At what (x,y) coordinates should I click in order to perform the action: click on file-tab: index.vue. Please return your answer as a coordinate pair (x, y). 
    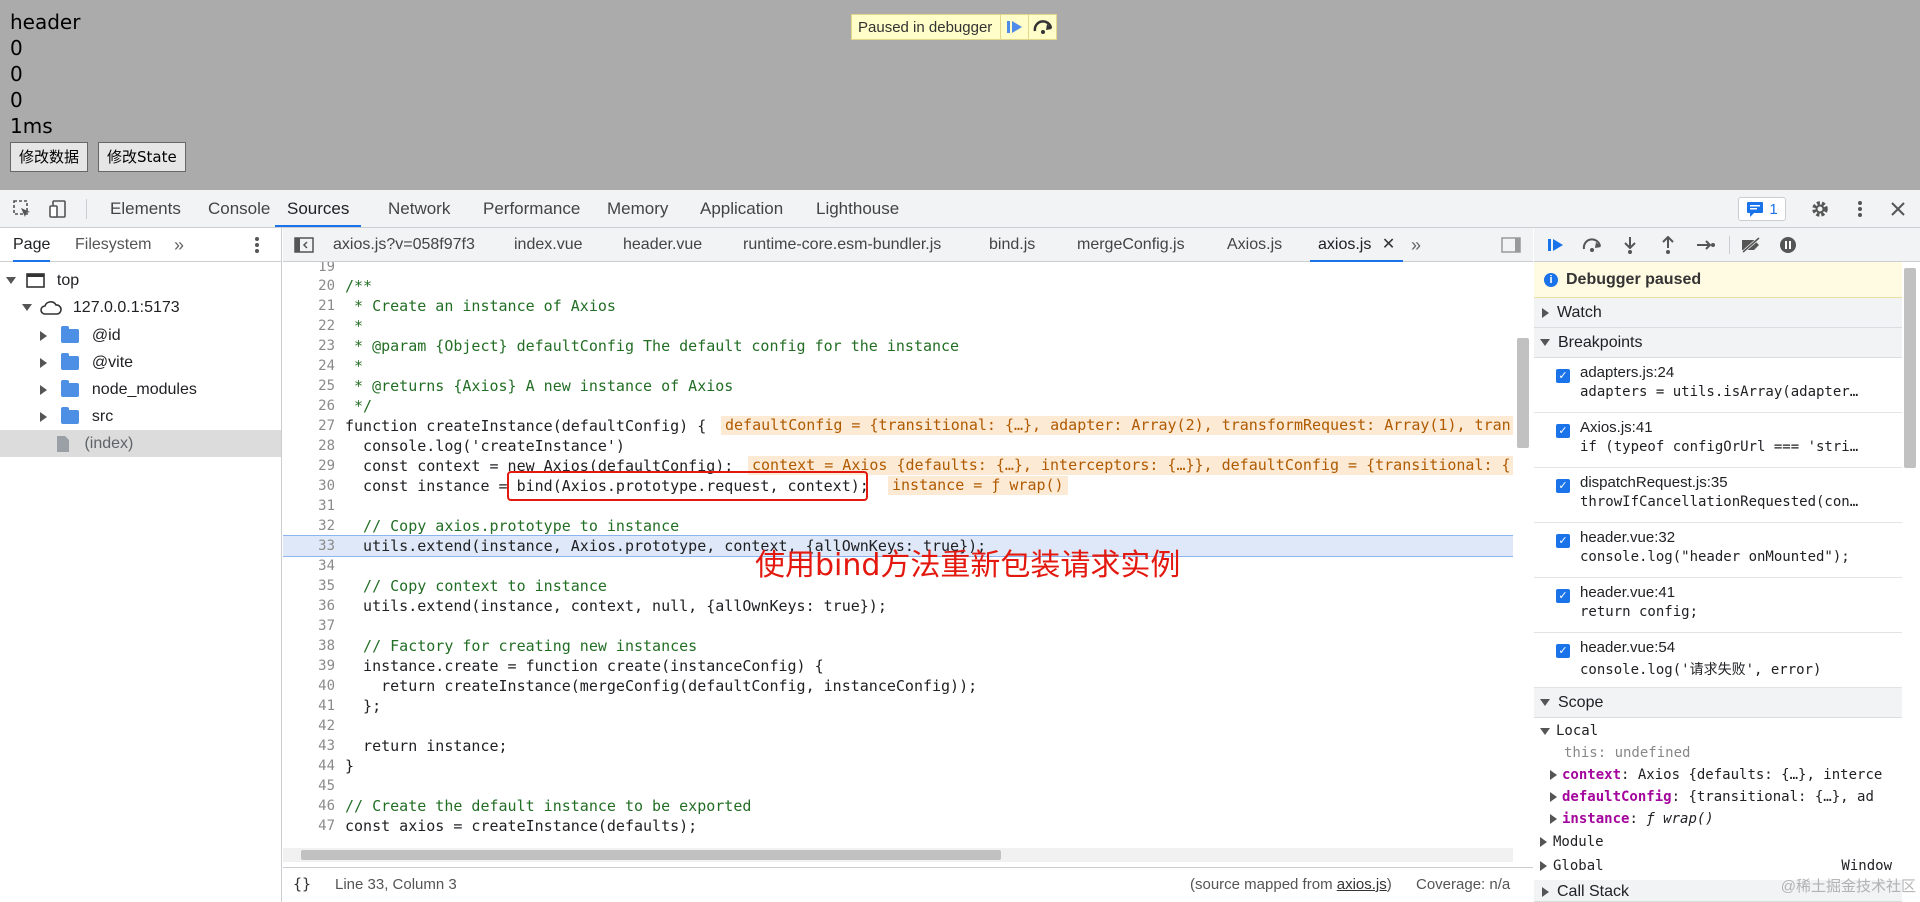
    Looking at the image, I should click on (548, 245).